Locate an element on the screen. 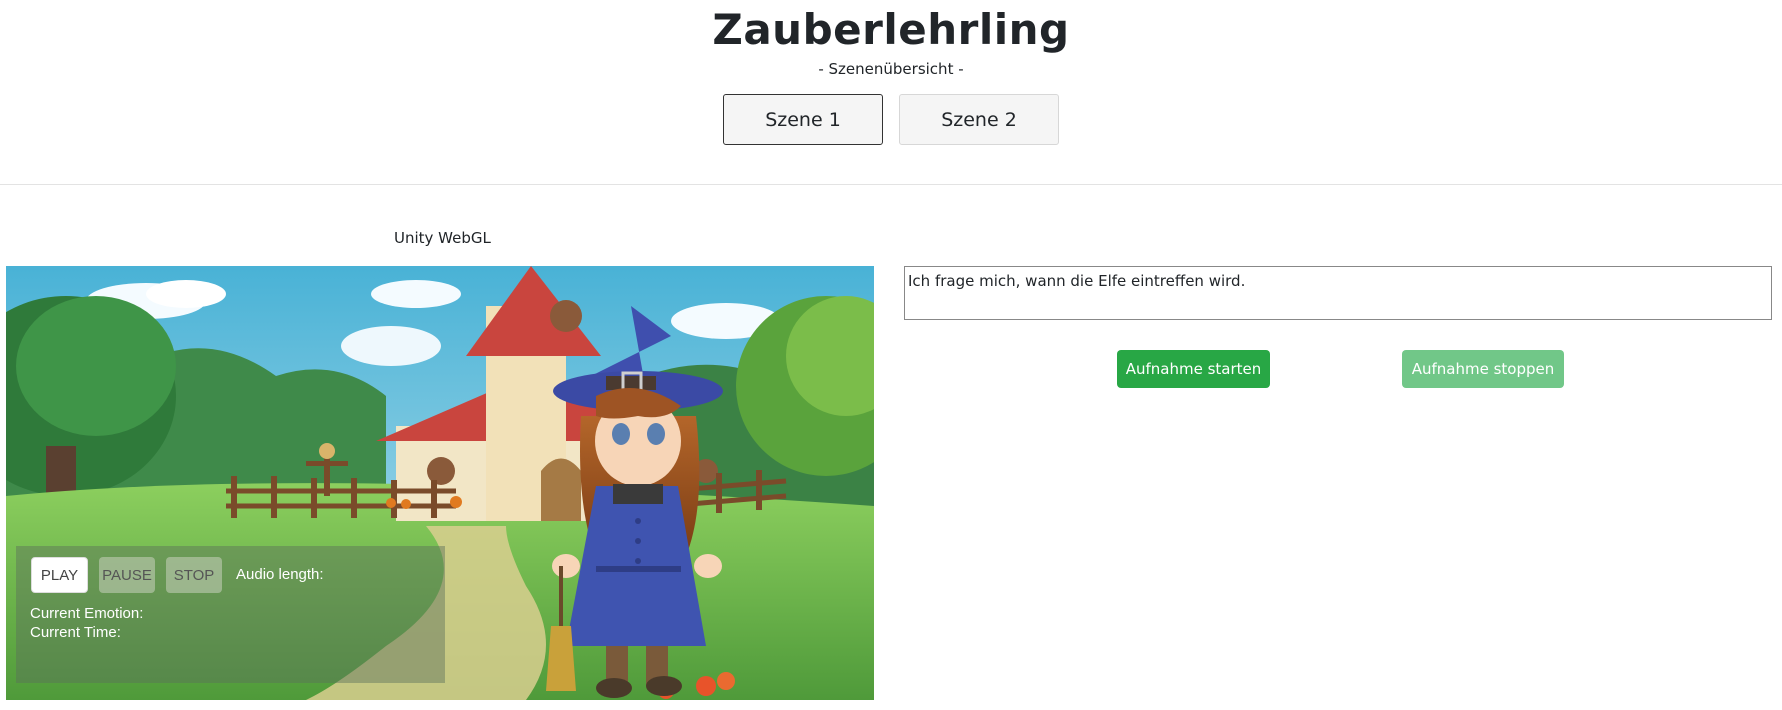 This screenshot has height=710, width=1782. page-title: Zauberlehrling is located at coordinates (891, 29).